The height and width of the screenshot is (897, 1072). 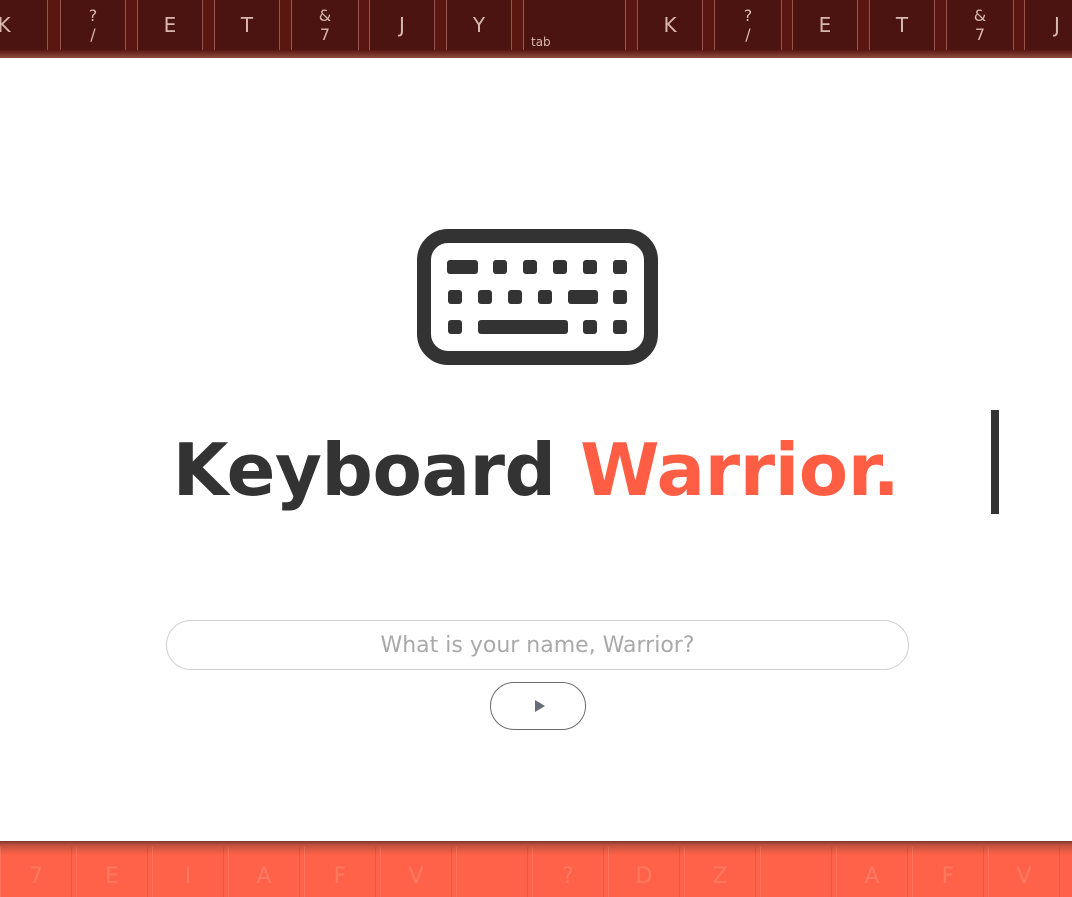 What do you see at coordinates (720, 872) in the screenshot?
I see `bottom-key: Z` at bounding box center [720, 872].